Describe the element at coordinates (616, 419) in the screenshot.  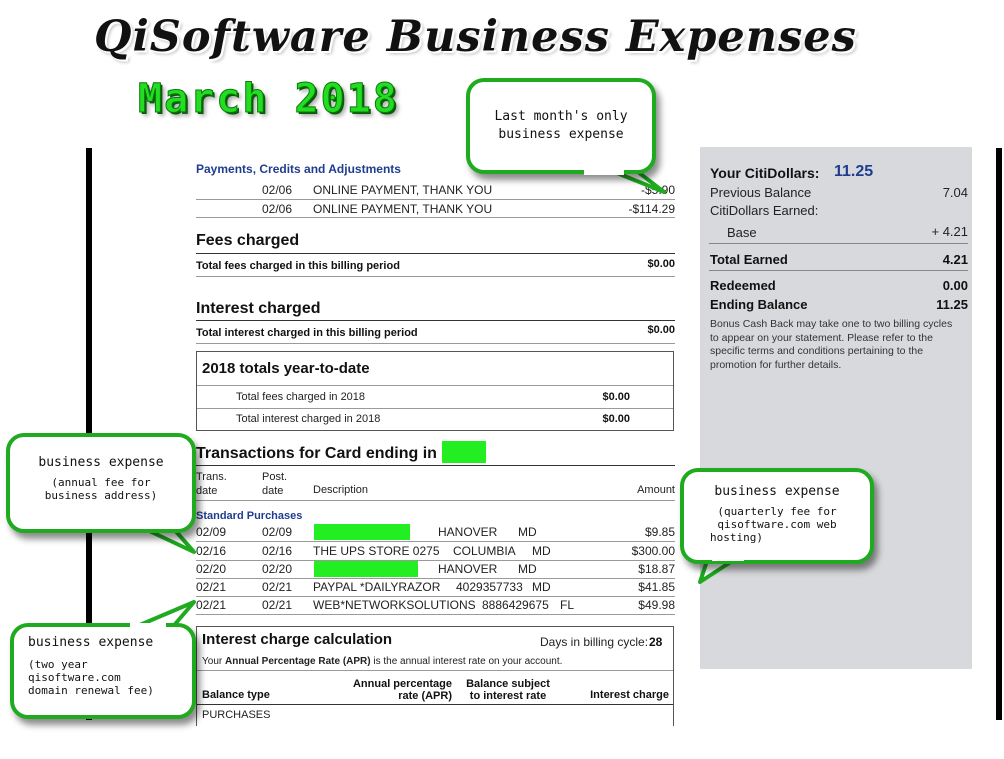
I see `ytd-interest-value: $0.00` at that location.